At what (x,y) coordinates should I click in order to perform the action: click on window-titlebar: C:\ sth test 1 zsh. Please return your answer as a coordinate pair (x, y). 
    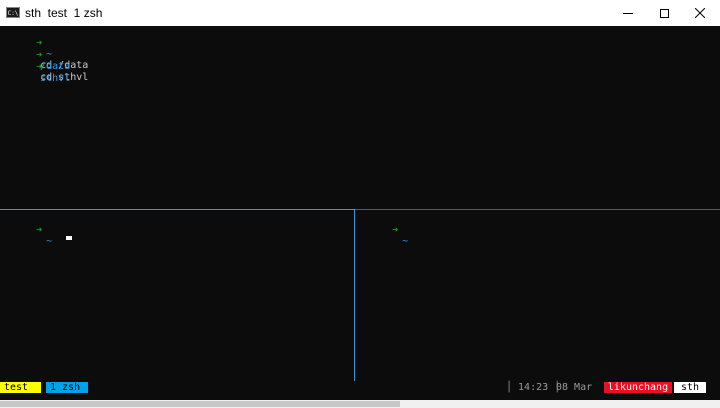
    Looking at the image, I should click on (360, 13).